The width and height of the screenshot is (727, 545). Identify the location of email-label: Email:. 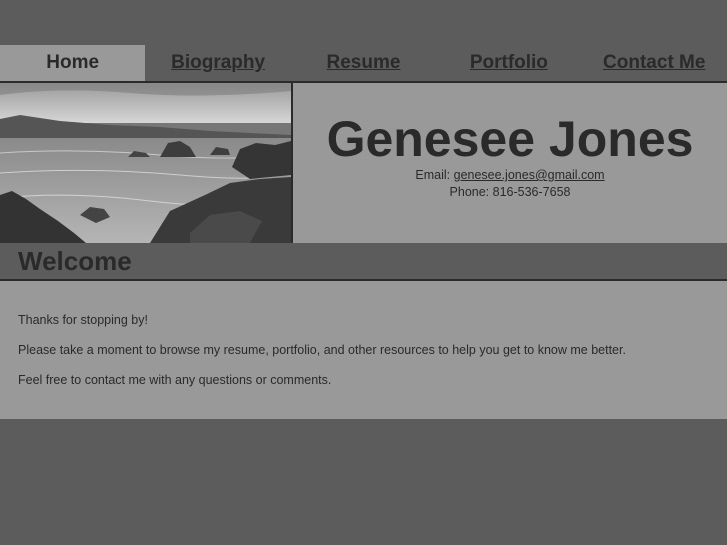
(433, 175).